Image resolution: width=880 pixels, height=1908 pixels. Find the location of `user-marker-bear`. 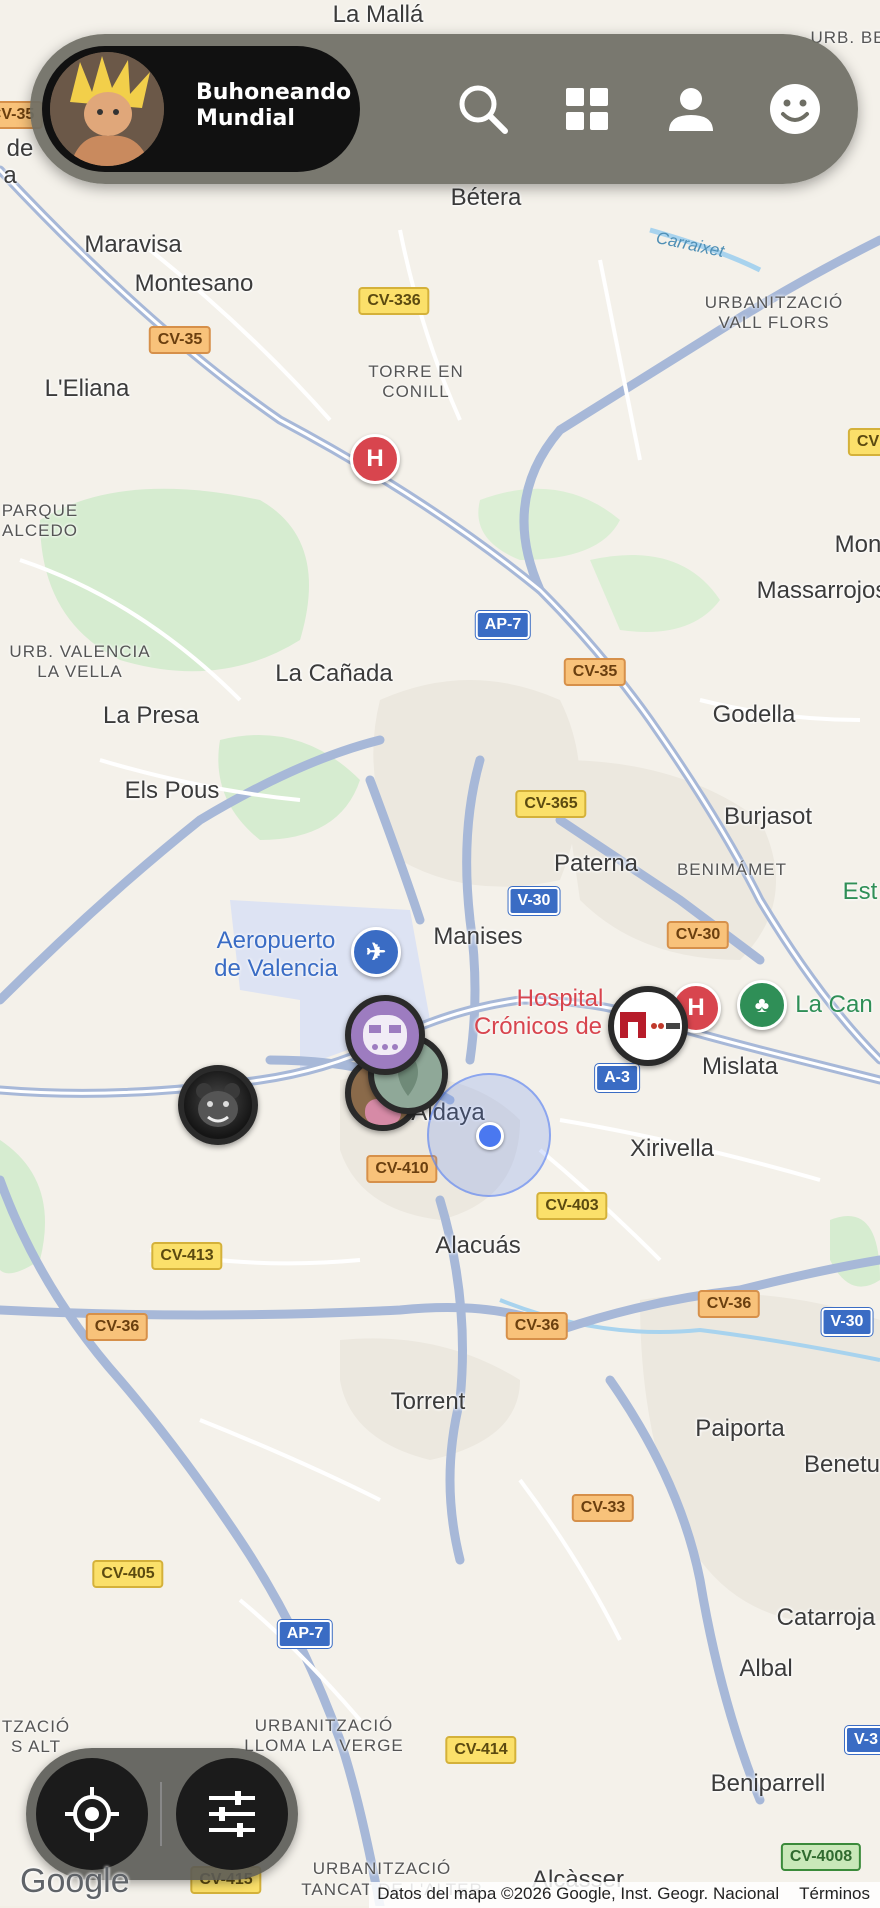

user-marker-bear is located at coordinates (218, 1105).